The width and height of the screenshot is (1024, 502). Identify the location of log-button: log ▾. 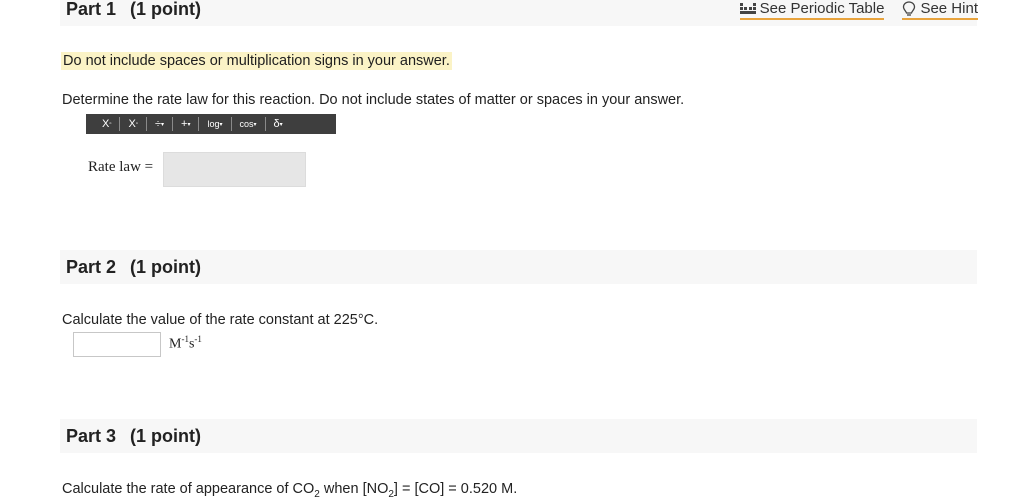
(215, 124).